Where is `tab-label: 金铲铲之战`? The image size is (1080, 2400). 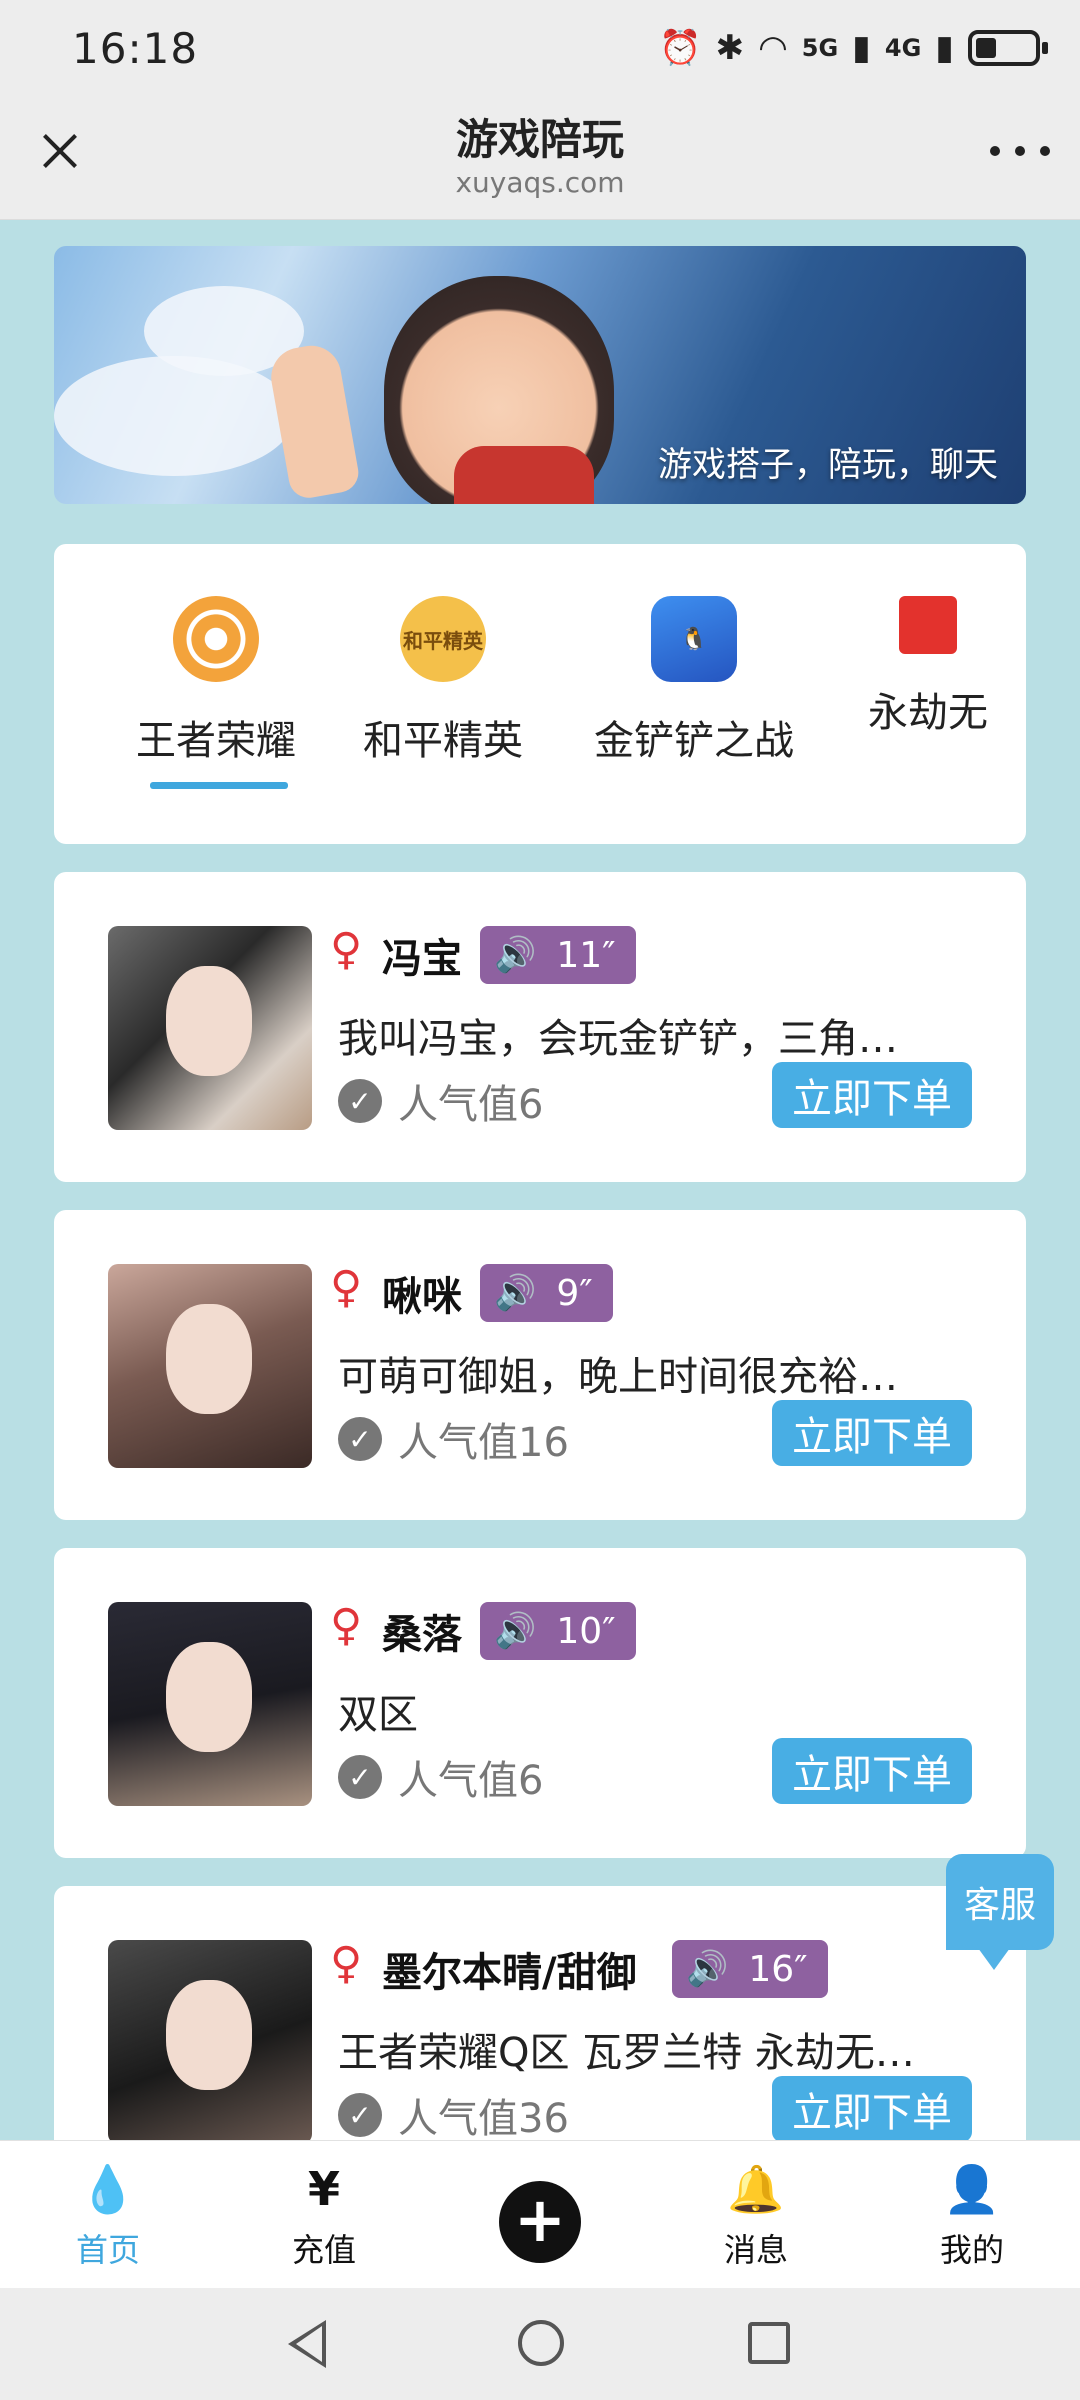
tab-label: 金铲铲之战 is located at coordinates (694, 741).